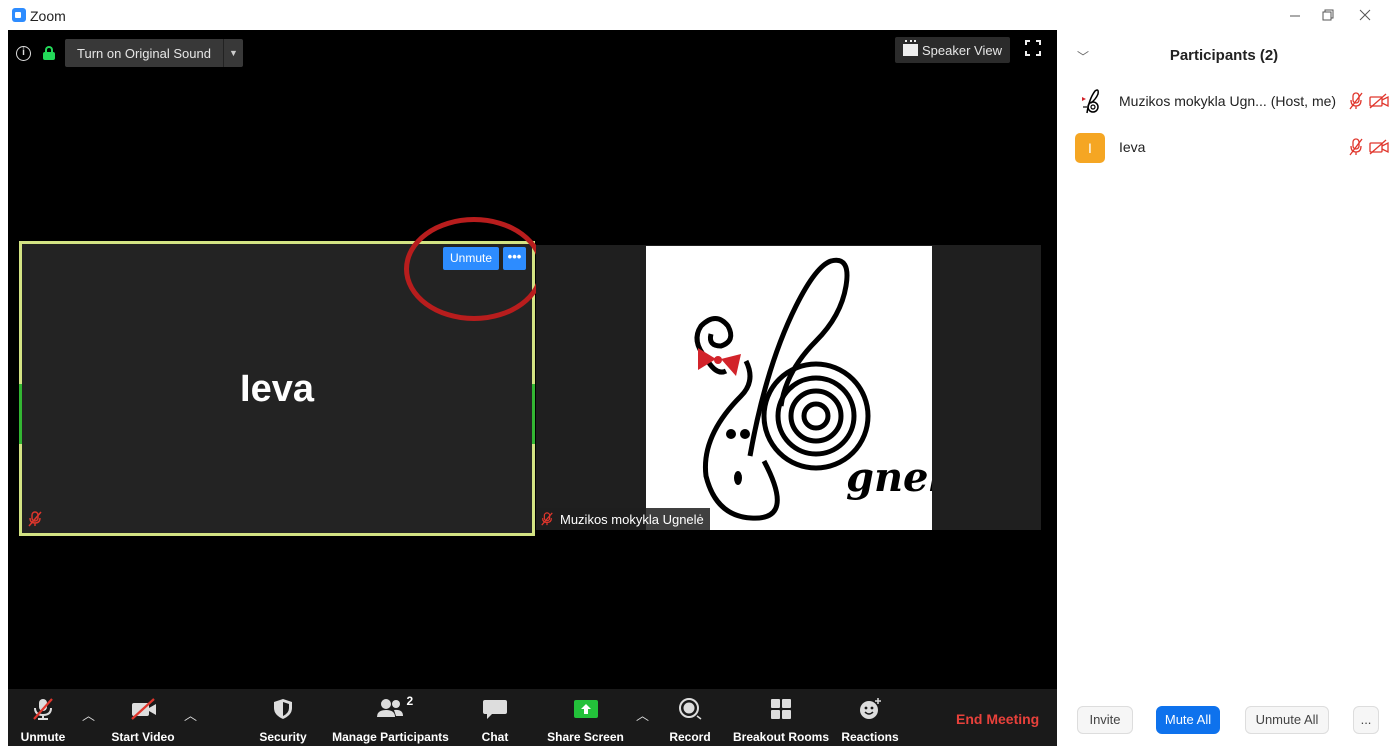 This screenshot has width=1391, height=746. I want to click on avatar: I, so click(1090, 148).